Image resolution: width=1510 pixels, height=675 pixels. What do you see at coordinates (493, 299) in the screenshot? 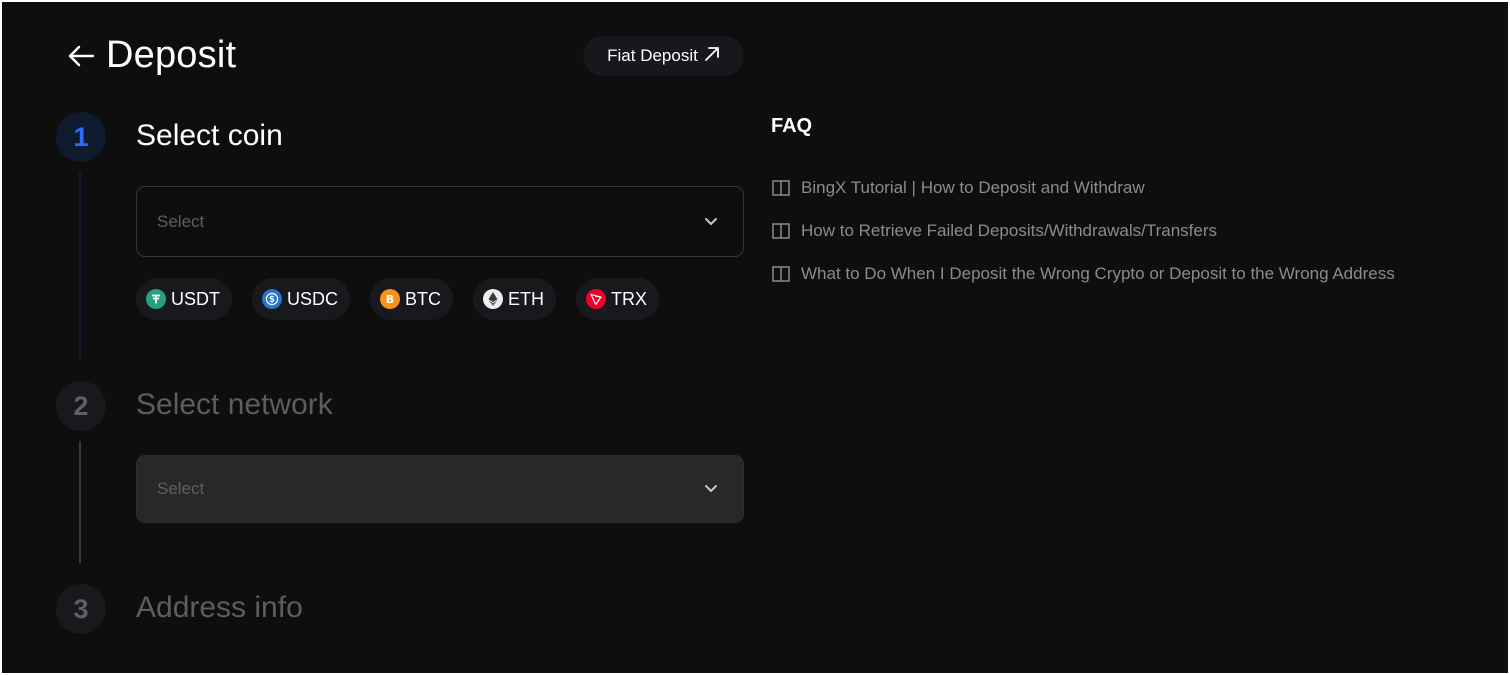
I see `ethereum-icon` at bounding box center [493, 299].